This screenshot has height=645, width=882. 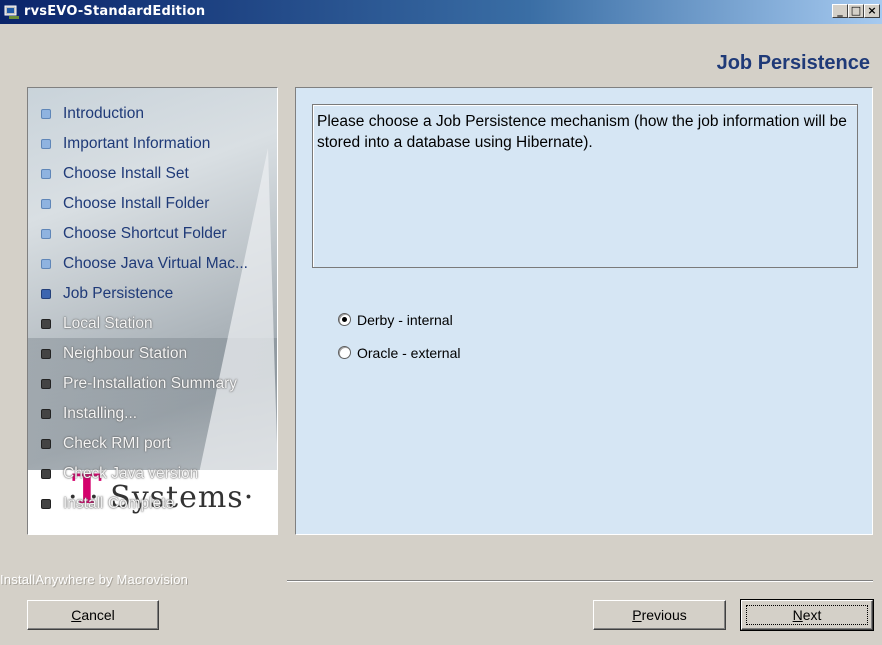 What do you see at coordinates (108, 323) in the screenshot?
I see `step-label: Local Station` at bounding box center [108, 323].